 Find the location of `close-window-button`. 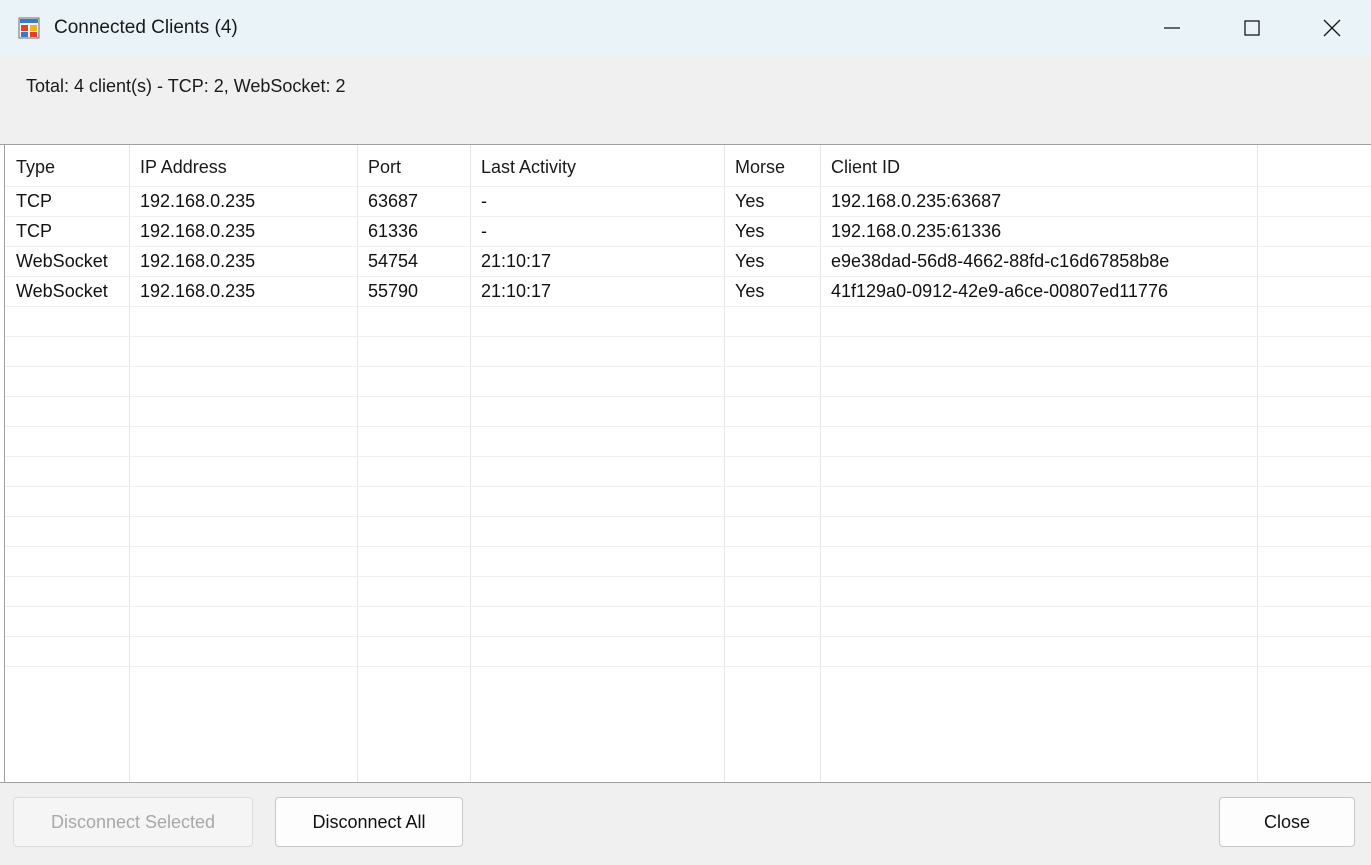

close-window-button is located at coordinates (1331, 28).